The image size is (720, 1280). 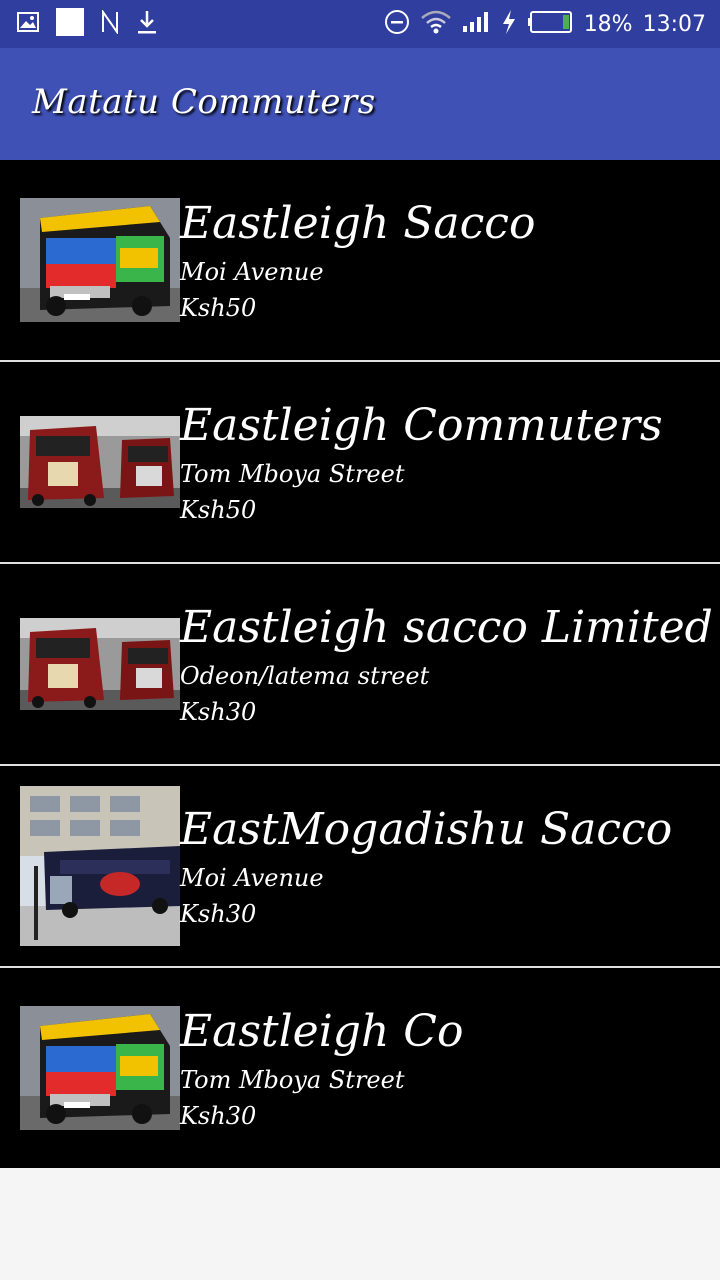 I want to click on do-not-disturb-icon, so click(x=397, y=24).